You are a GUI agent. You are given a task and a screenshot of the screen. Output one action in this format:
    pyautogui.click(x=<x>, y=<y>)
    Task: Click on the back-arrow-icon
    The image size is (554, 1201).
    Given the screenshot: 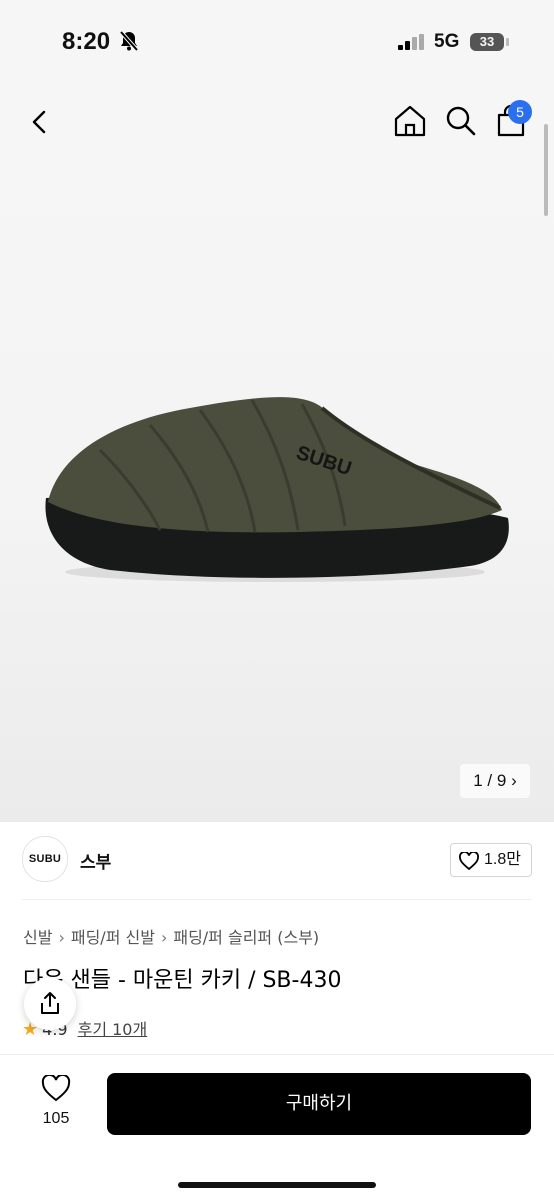 What is the action you would take?
    pyautogui.click(x=40, y=122)
    